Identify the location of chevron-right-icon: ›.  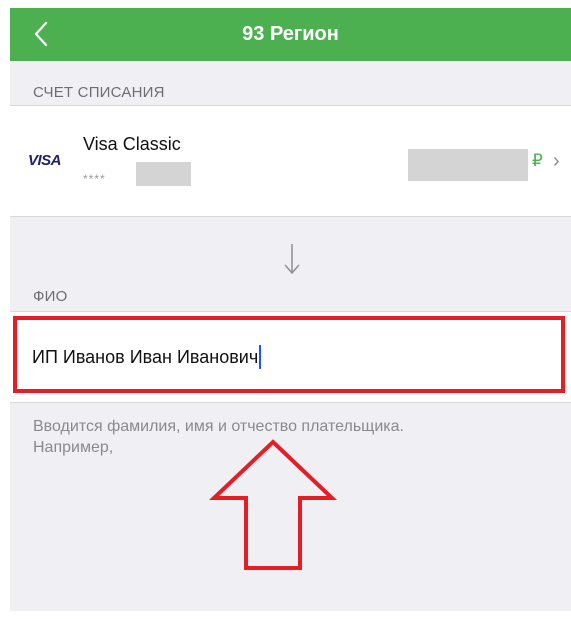
(556, 161).